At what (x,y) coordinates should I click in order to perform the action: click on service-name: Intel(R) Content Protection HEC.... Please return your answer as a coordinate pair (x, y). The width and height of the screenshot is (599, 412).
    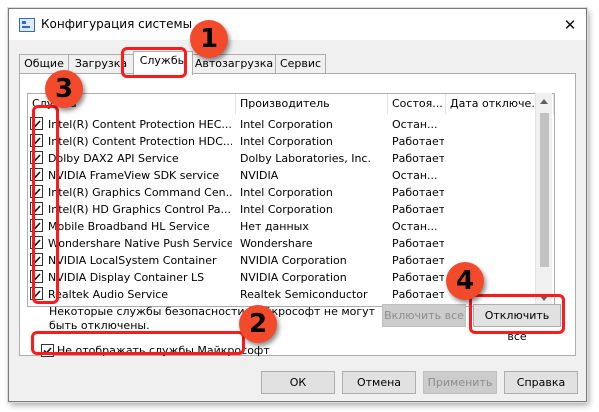
    Looking at the image, I should click on (140, 124).